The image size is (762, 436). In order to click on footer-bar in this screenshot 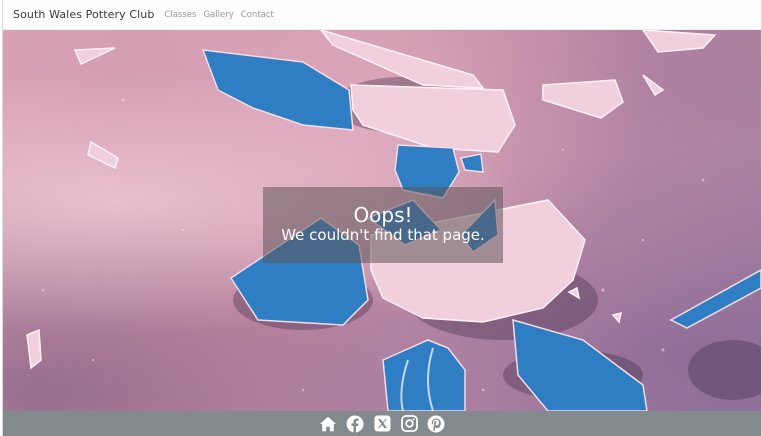, I will do `click(382, 423)`.